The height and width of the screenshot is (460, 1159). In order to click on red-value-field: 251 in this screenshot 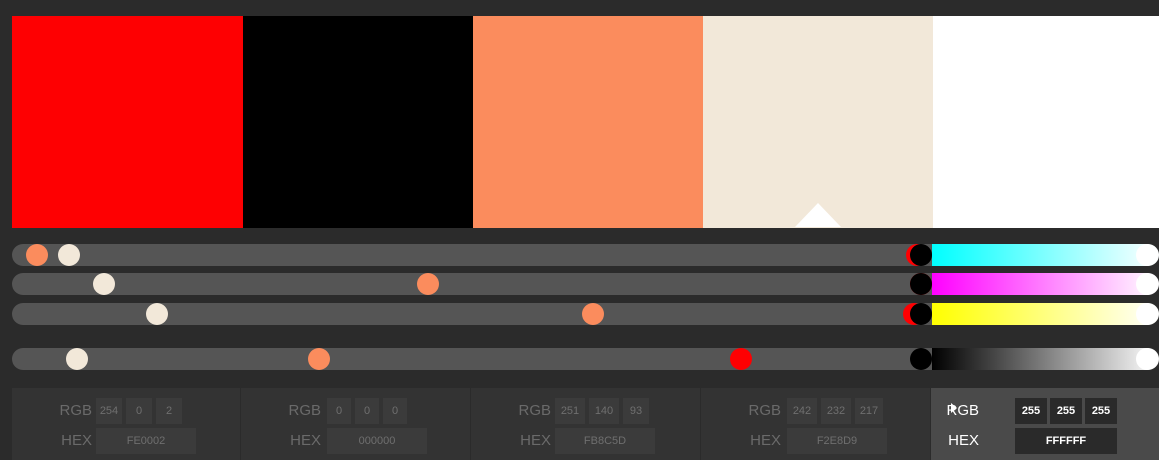, I will do `click(570, 411)`.